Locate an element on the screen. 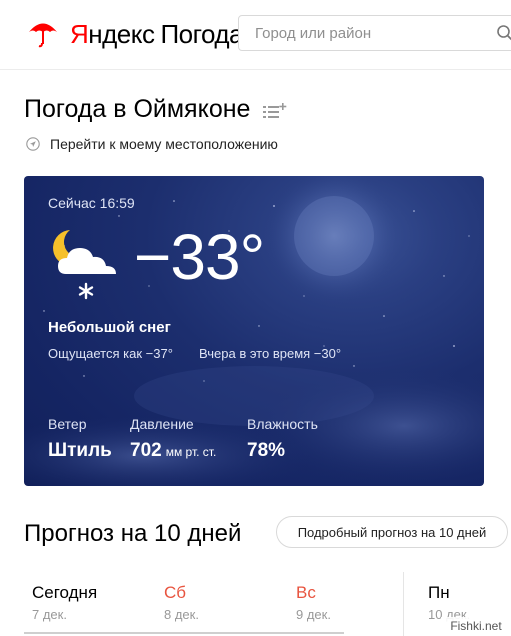 The width and height of the screenshot is (511, 636). moon-cloud-snow-icon is located at coordinates (84, 265).